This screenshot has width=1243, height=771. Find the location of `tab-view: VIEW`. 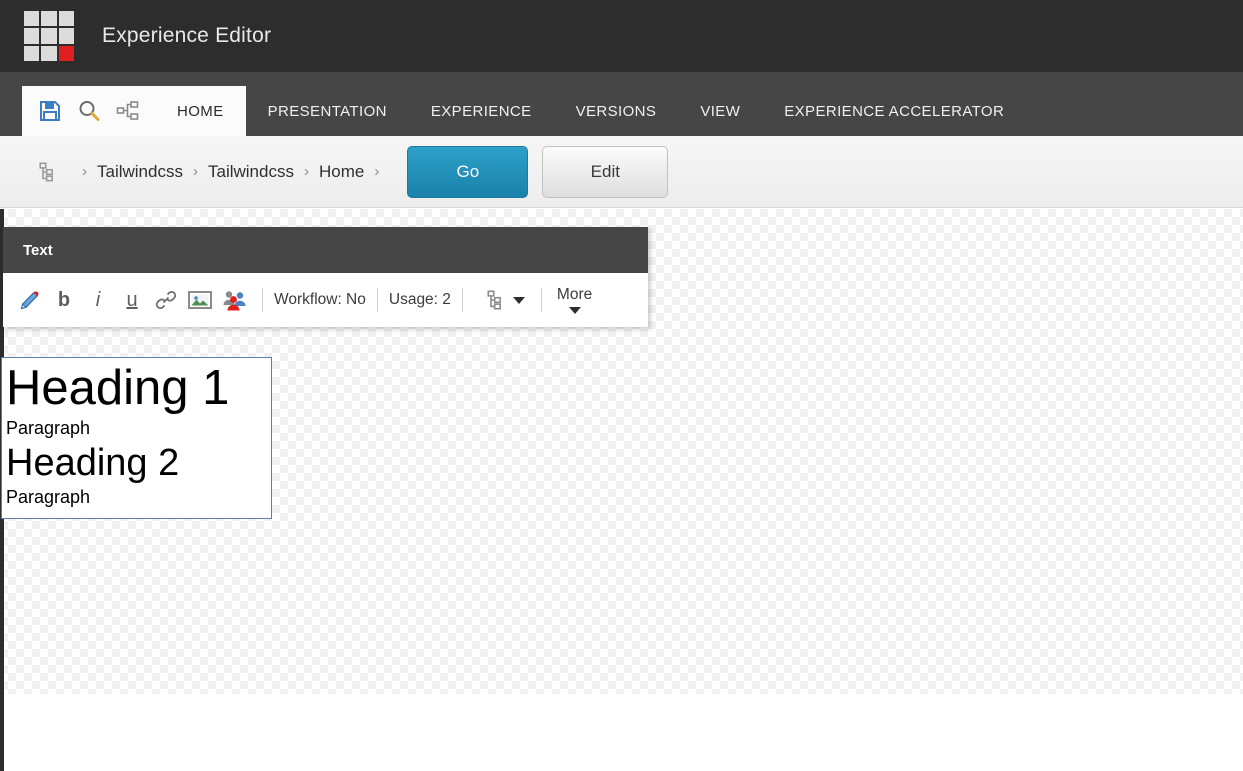

tab-view: VIEW is located at coordinates (720, 111).